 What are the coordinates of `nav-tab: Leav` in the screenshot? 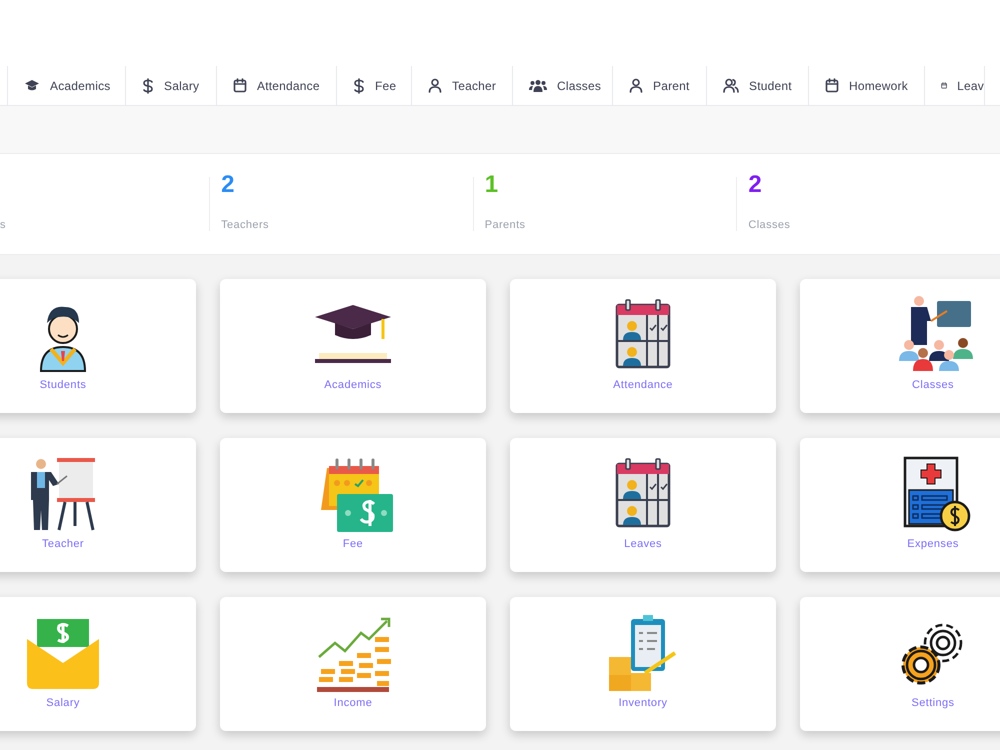 It's located at (955, 85).